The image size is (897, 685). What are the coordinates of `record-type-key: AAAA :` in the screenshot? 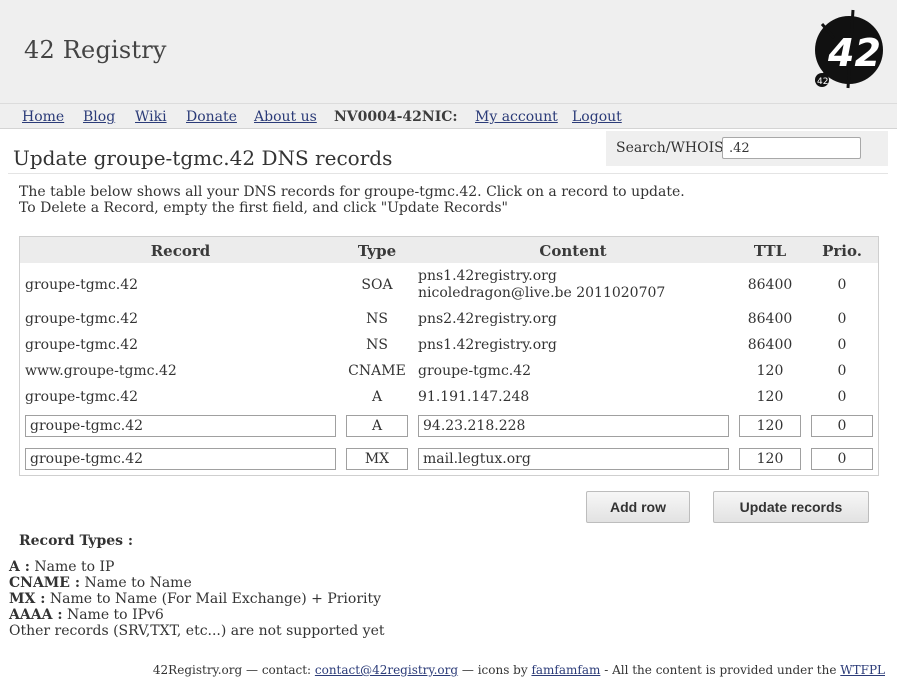 It's located at (36, 615).